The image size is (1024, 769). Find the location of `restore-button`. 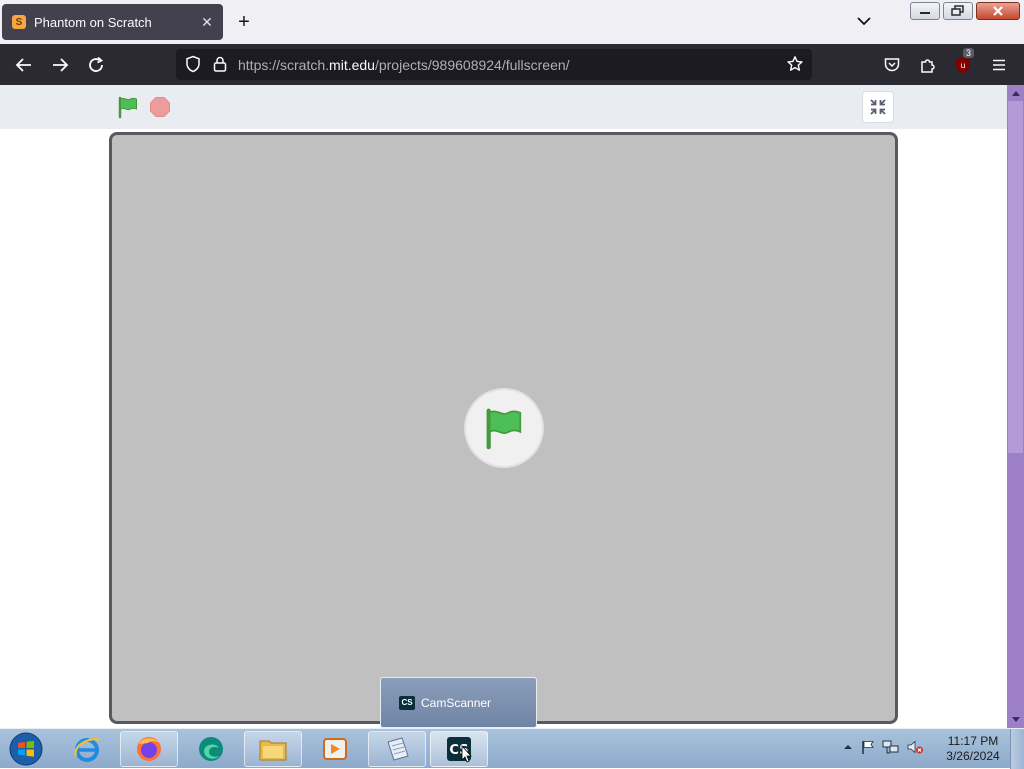

restore-button is located at coordinates (958, 11).